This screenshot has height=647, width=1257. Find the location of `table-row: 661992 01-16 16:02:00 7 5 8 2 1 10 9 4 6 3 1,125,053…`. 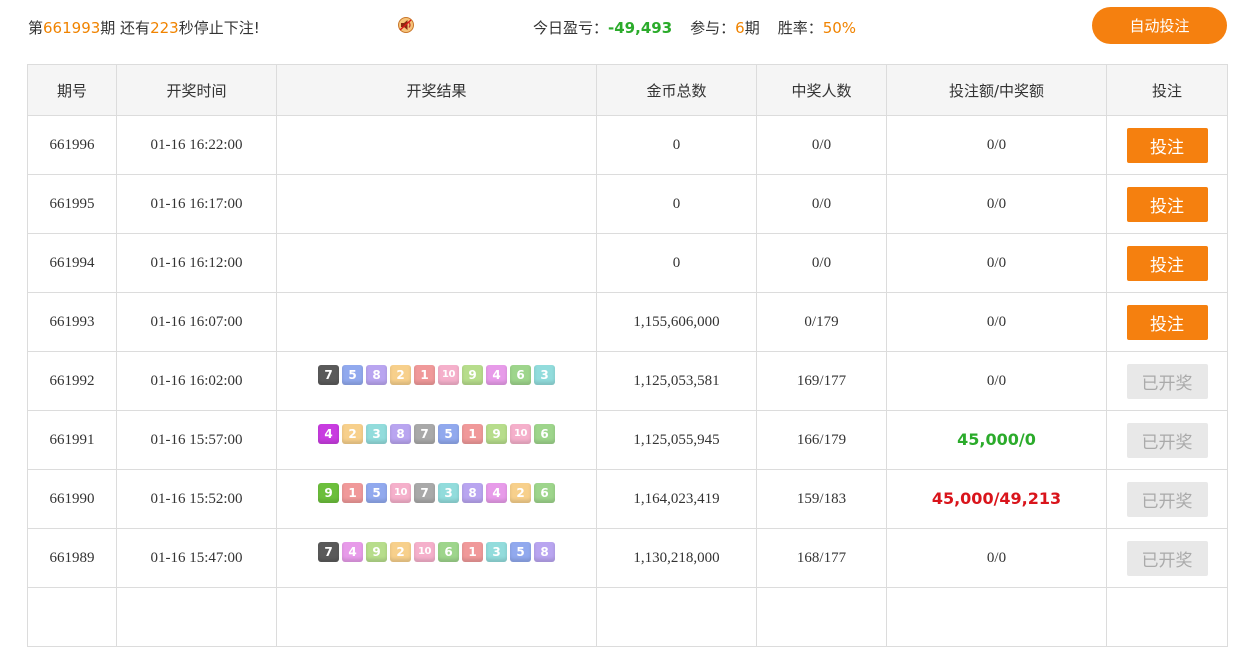

table-row: 661992 01-16 16:02:00 7 5 8 2 1 10 9 4 6 3 1,125,053… is located at coordinates (627, 381).